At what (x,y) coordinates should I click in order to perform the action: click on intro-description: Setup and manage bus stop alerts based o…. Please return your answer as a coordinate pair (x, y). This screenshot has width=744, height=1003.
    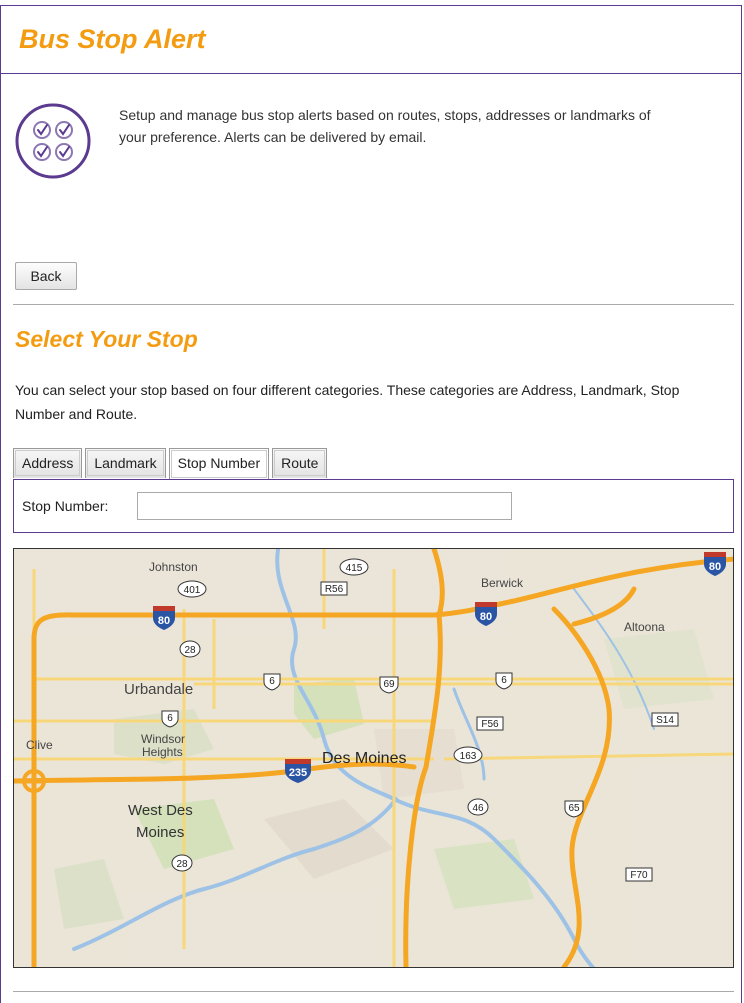
    Looking at the image, I should click on (385, 126).